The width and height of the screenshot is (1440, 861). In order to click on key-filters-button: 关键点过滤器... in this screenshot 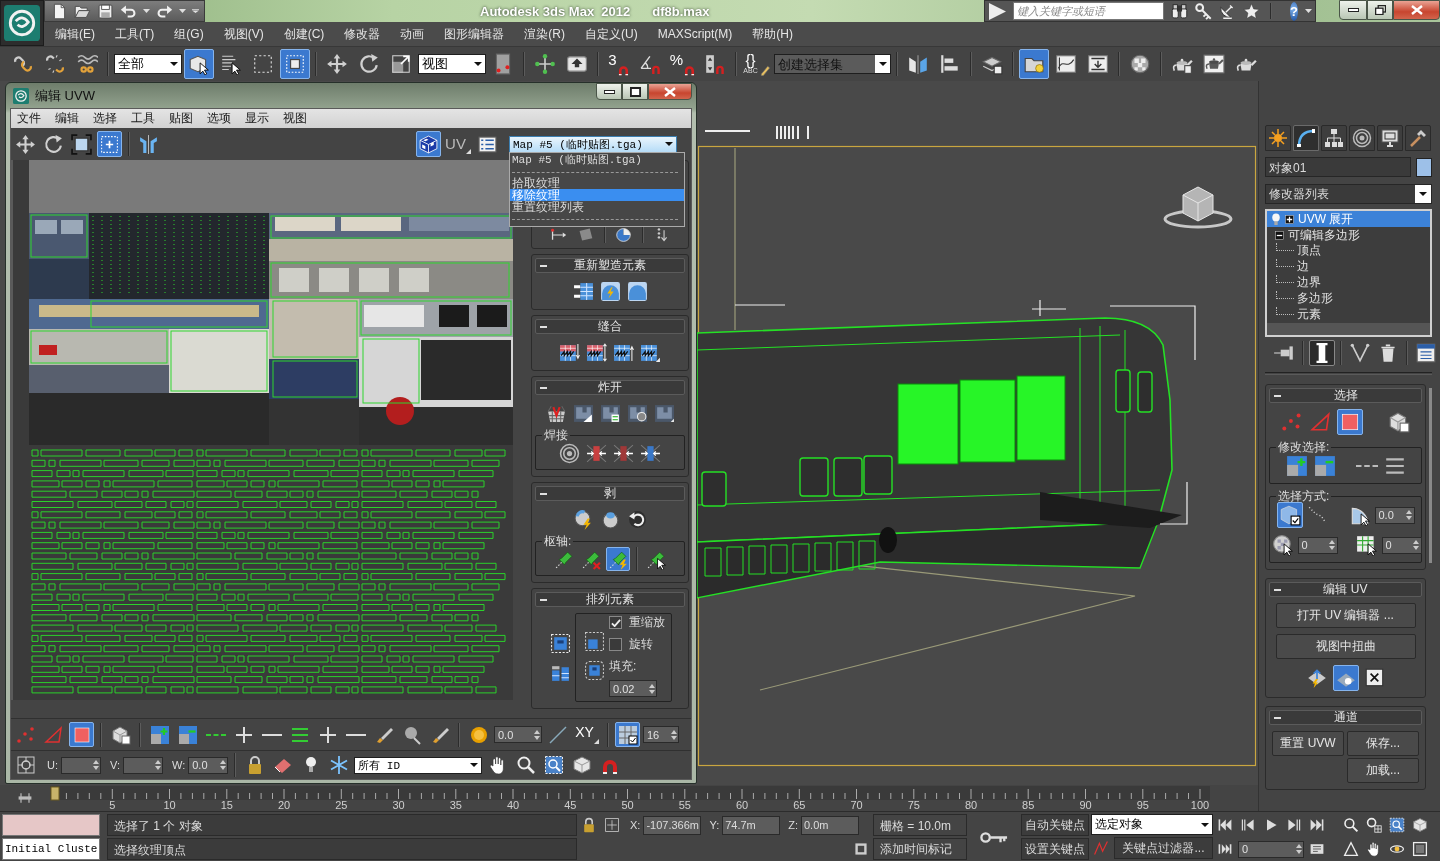, I will do `click(1163, 848)`.